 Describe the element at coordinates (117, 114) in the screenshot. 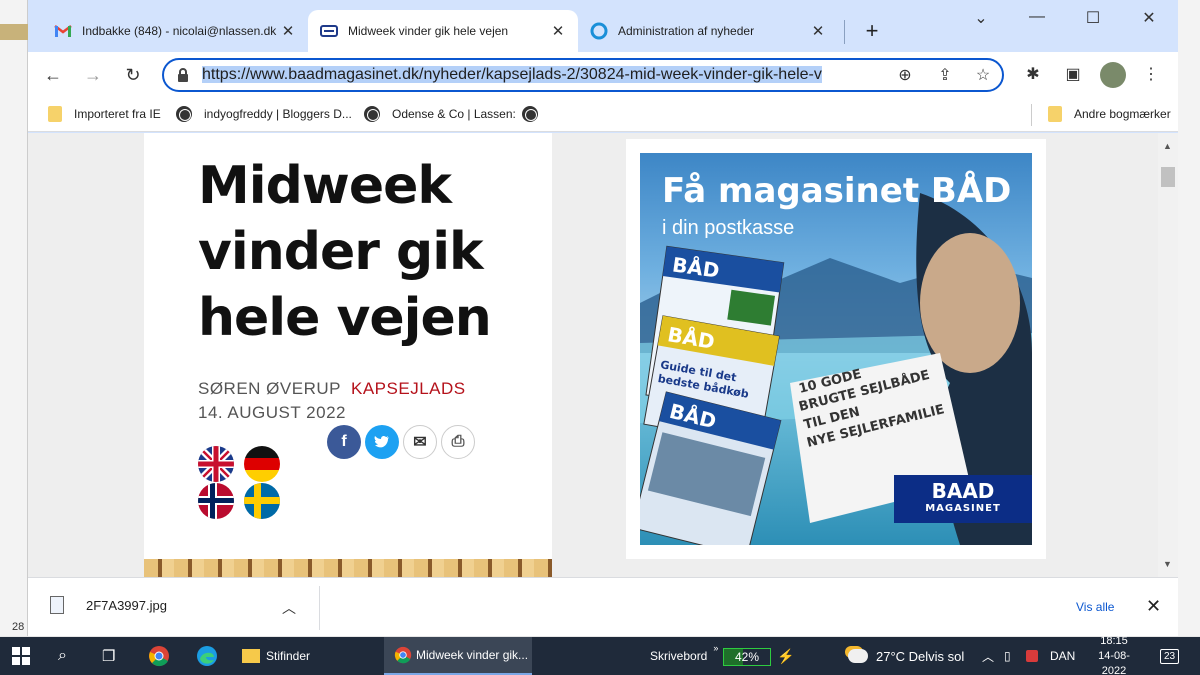

I see `bookmark-label: Importeret fra IE` at that location.